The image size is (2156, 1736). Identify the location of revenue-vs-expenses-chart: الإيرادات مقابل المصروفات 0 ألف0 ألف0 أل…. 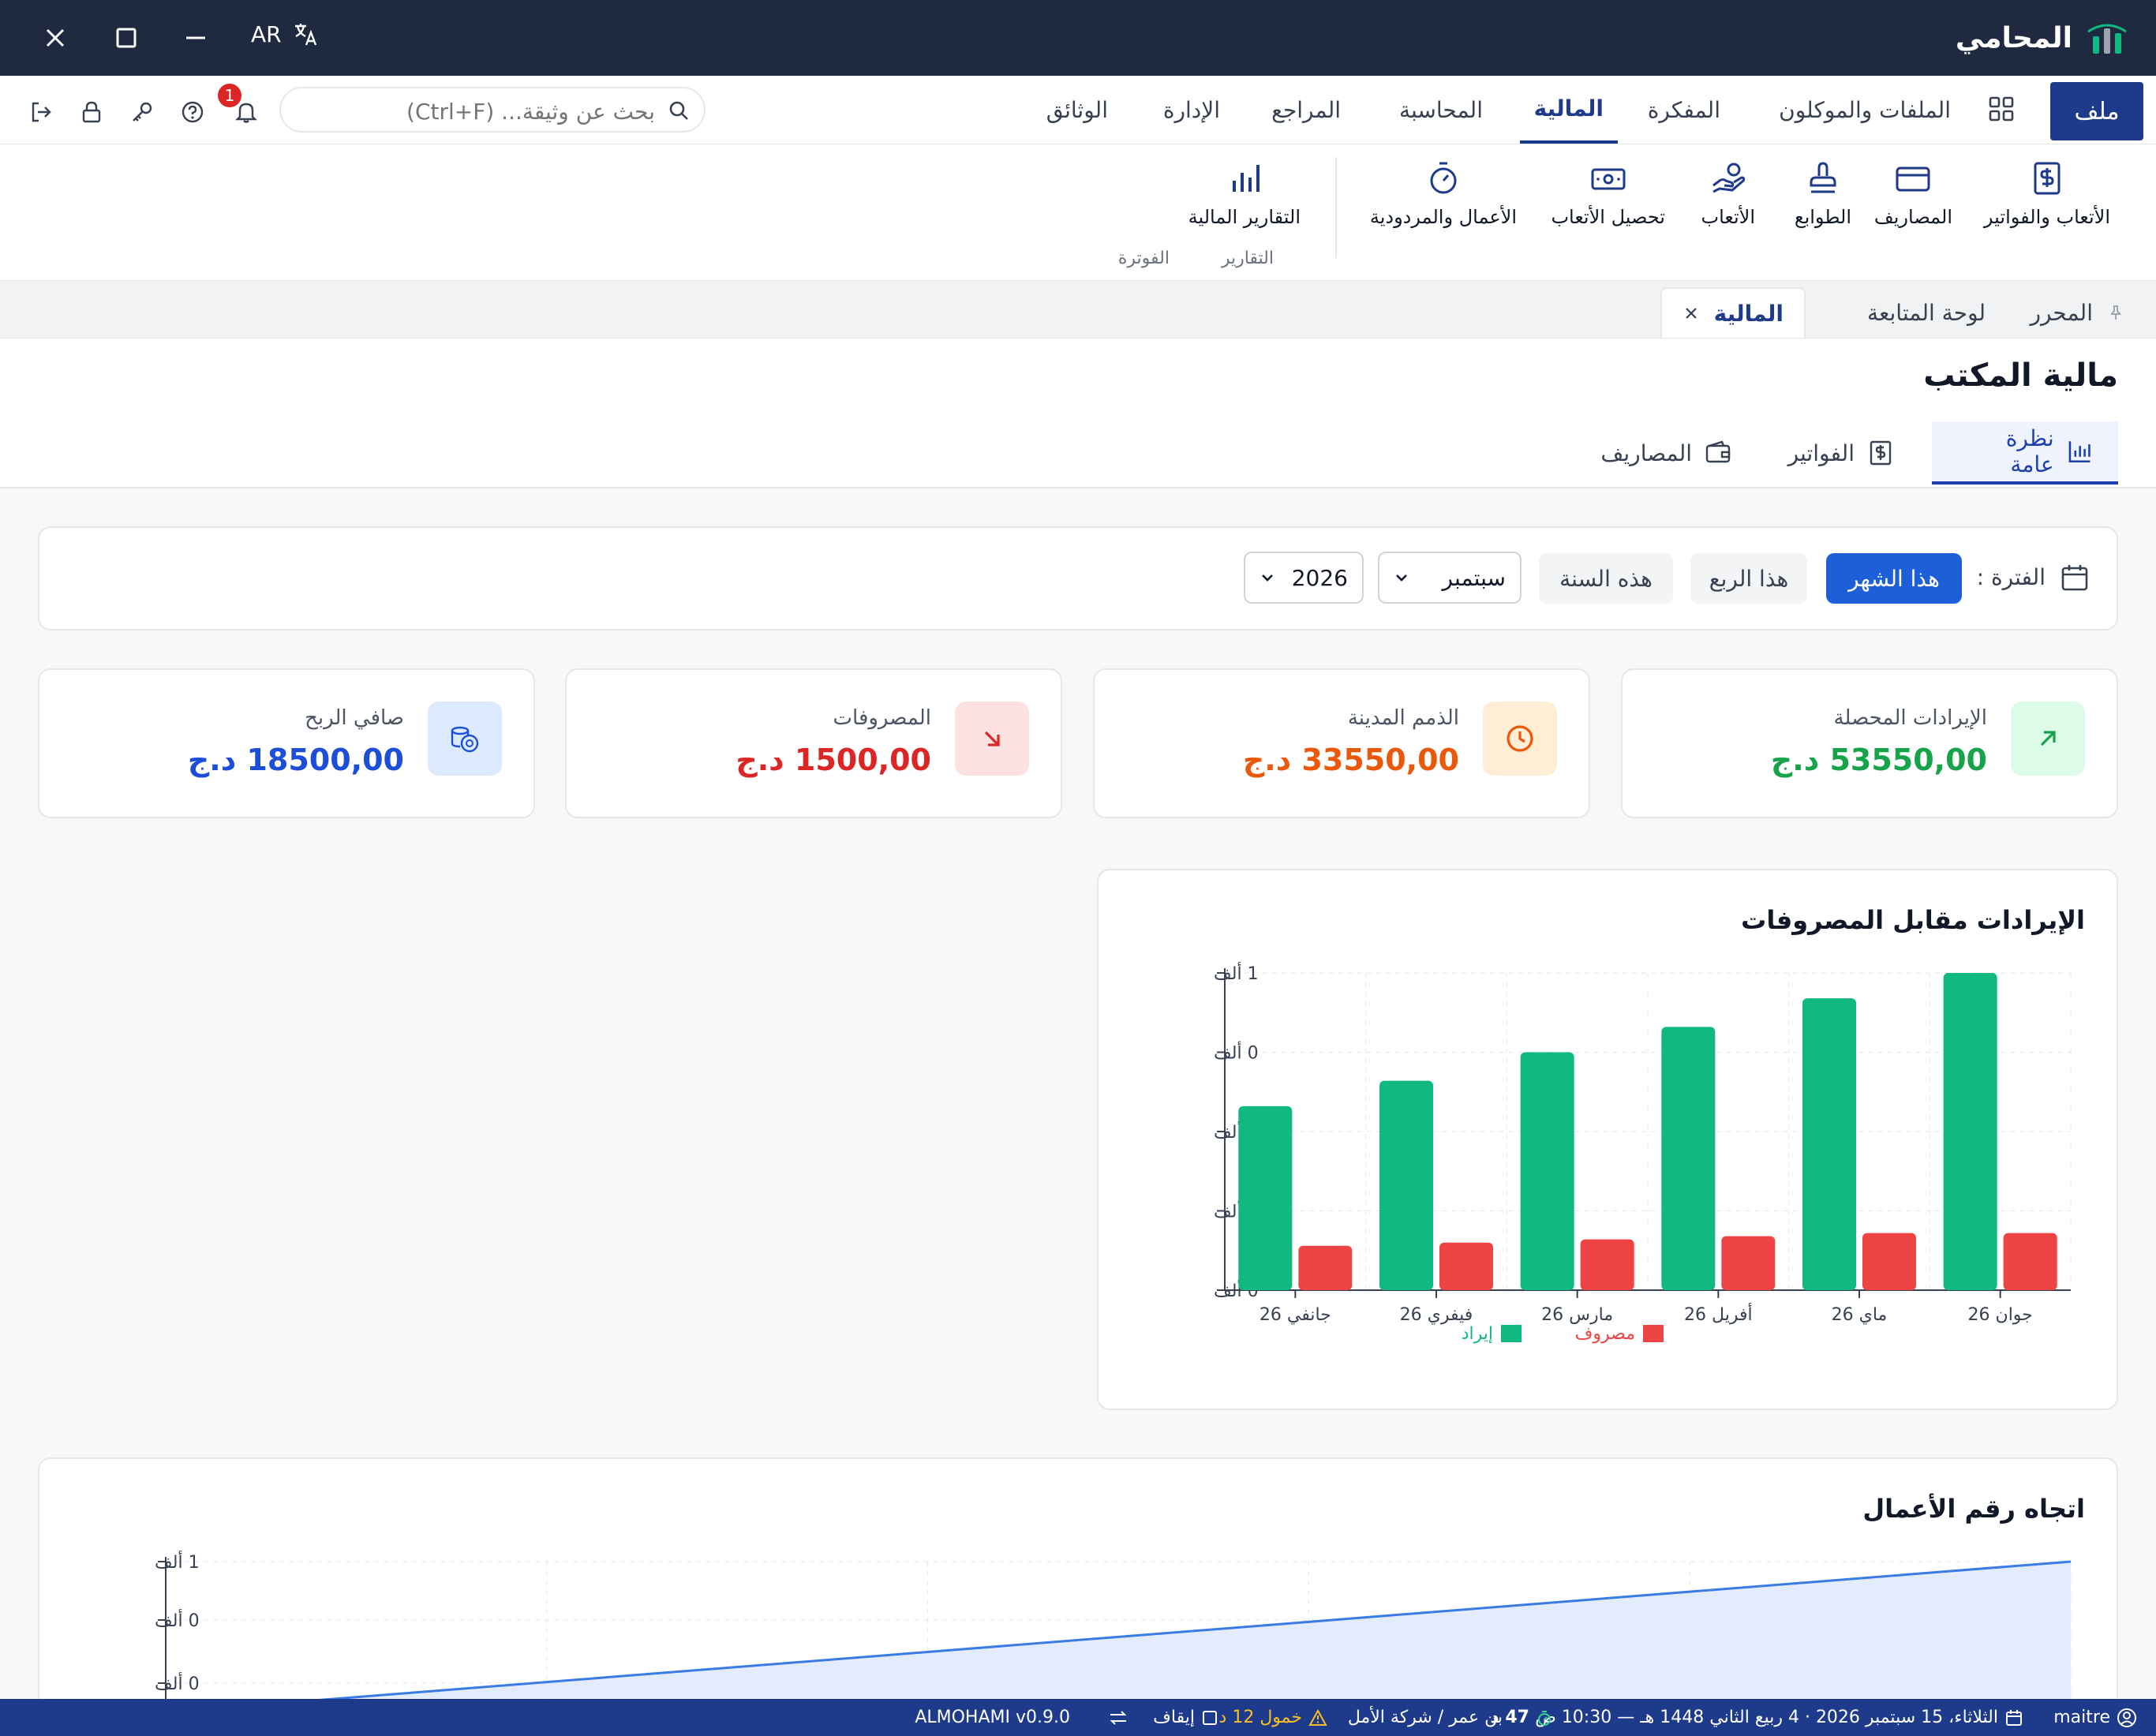
(1607, 1139).